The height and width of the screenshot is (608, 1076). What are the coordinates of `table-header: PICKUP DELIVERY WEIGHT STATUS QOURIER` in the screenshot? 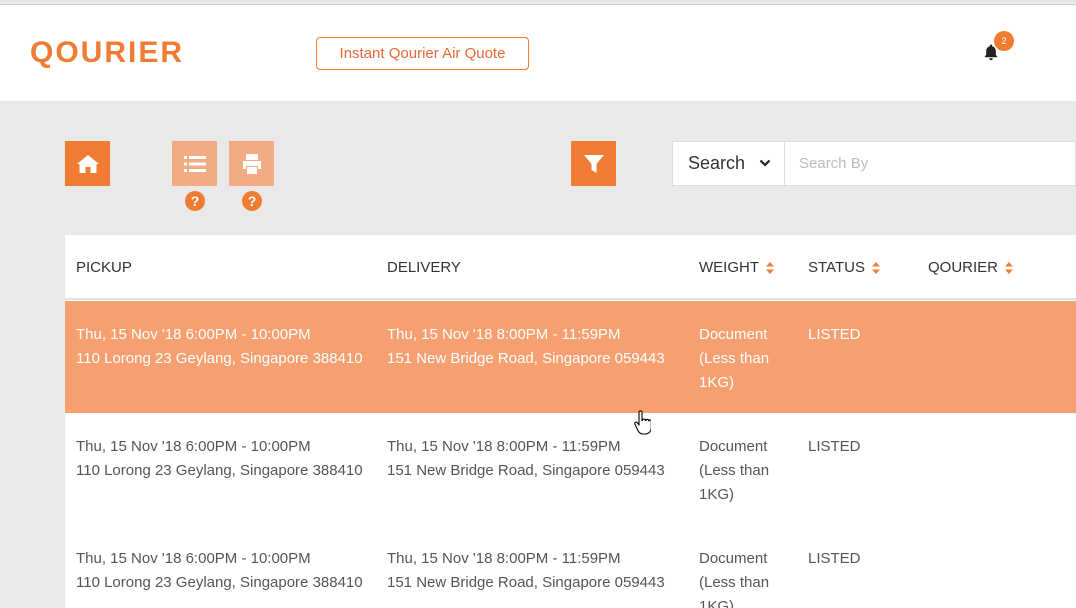 It's located at (570, 267).